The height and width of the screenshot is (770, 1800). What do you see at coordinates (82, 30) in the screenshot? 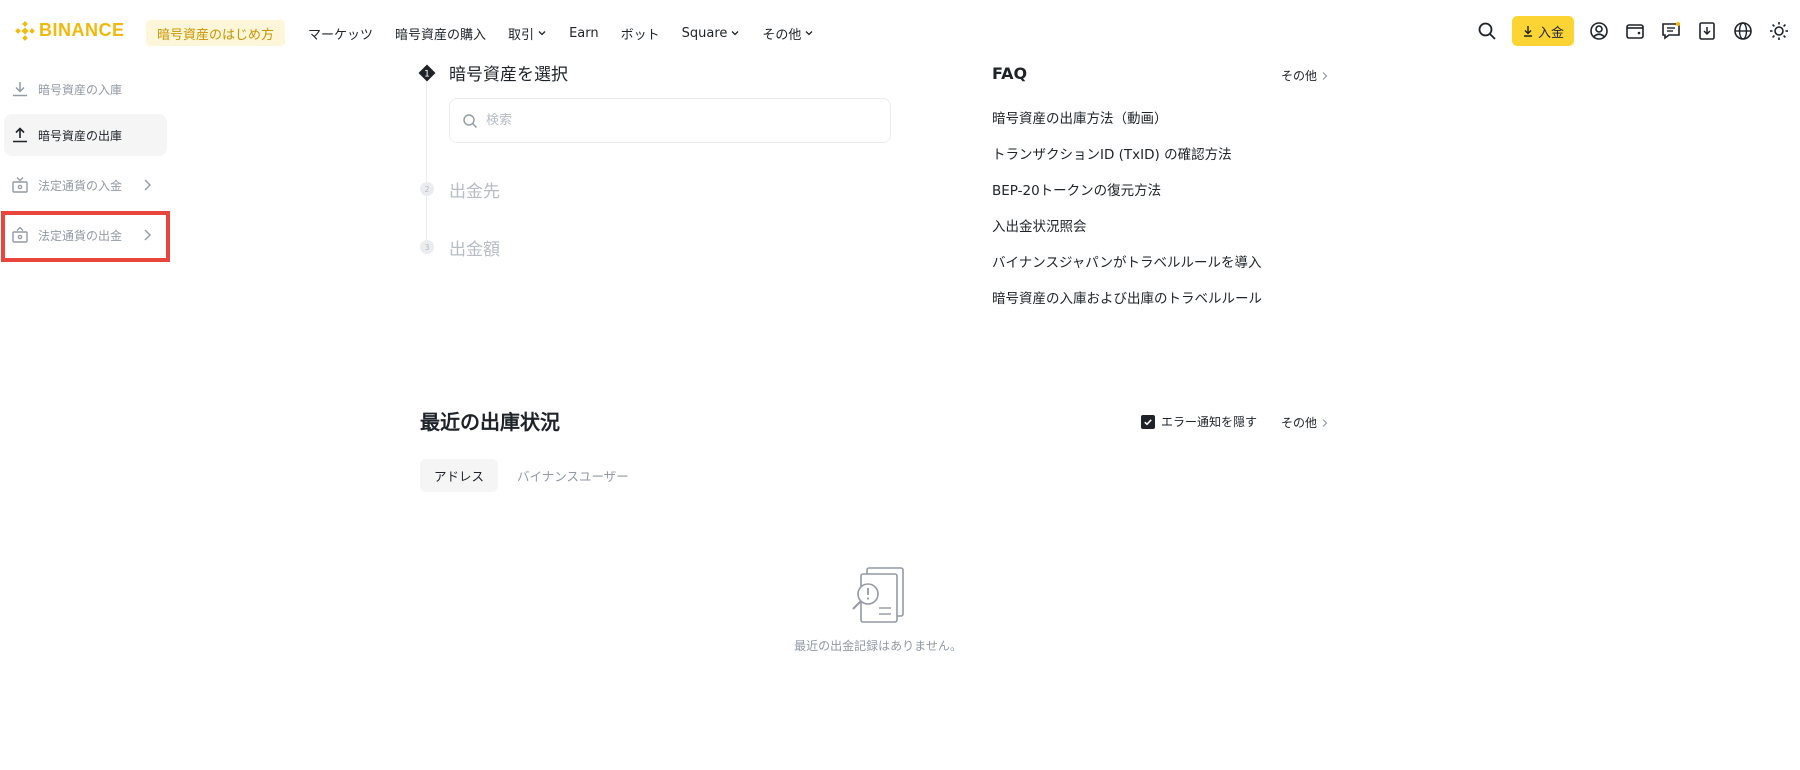
I see `logo-text: BINANCE` at bounding box center [82, 30].